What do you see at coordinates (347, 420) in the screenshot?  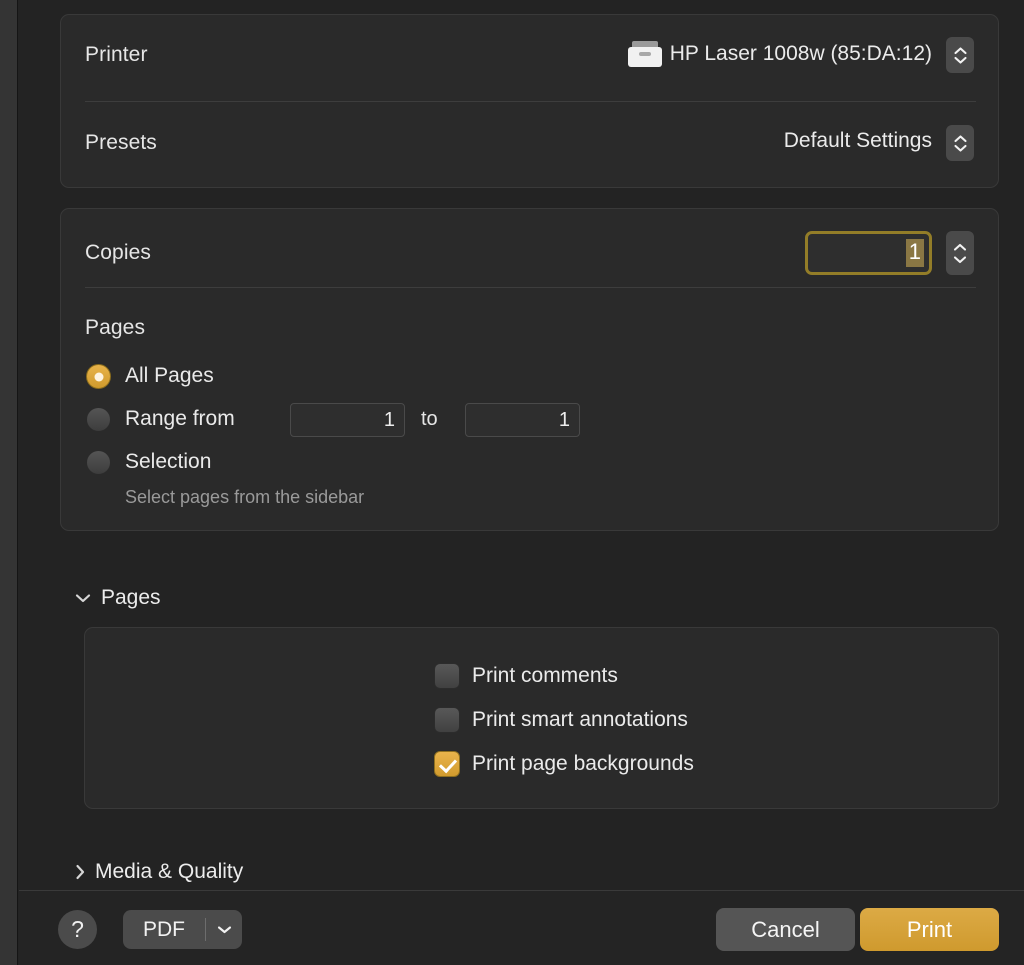 I see `range-from-input: 1` at bounding box center [347, 420].